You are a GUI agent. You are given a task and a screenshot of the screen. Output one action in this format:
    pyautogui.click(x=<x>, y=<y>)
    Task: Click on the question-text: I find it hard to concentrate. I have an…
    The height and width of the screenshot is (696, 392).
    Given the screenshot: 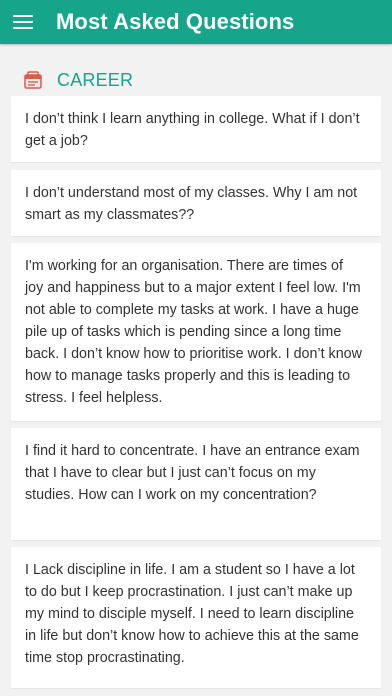 What is the action you would take?
    pyautogui.click(x=192, y=473)
    